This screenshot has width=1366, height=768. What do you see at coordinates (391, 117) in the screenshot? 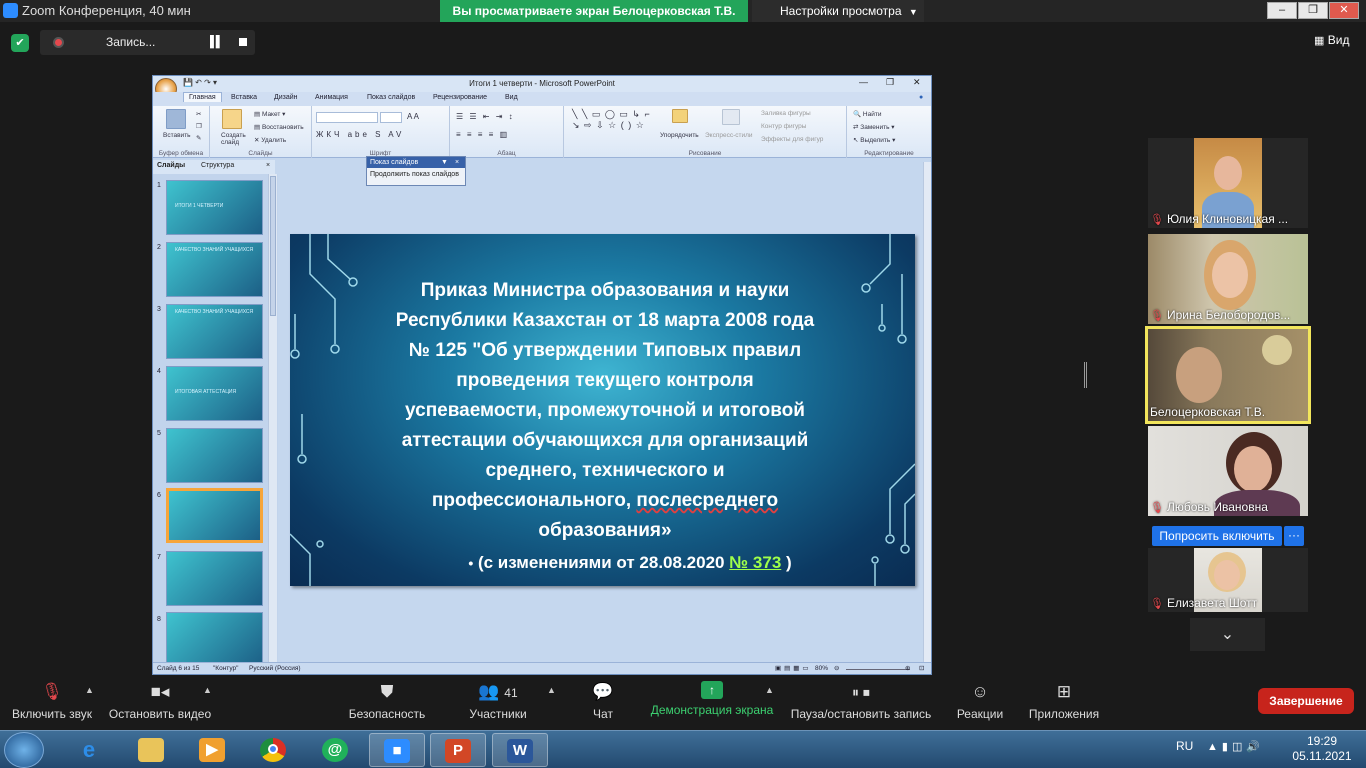
I see `font-size-input` at bounding box center [391, 117].